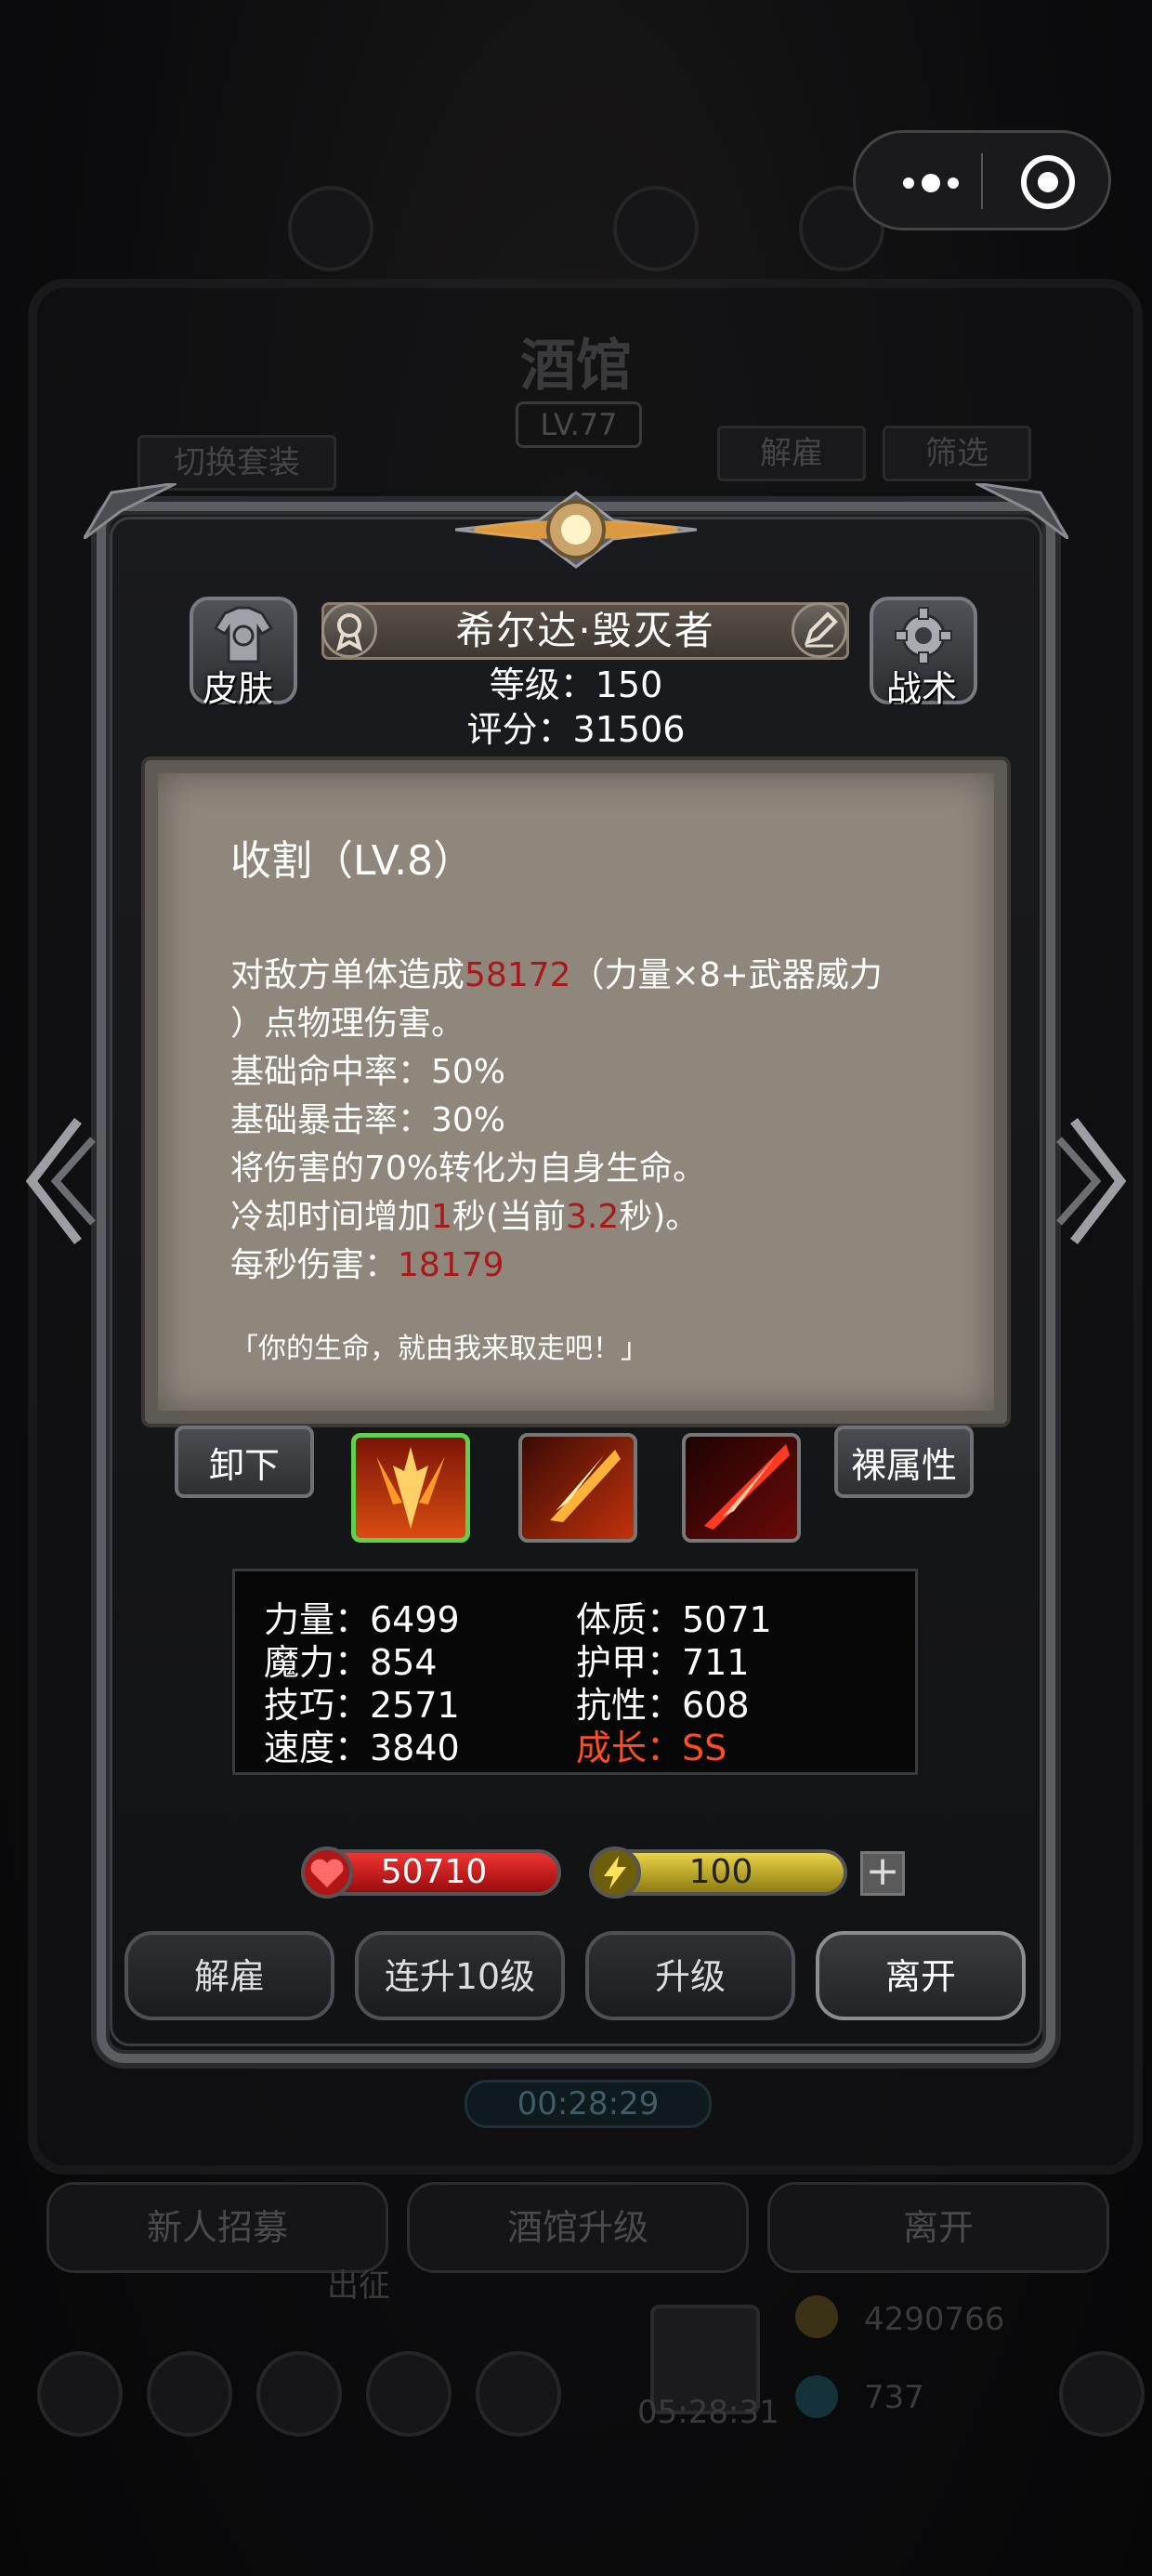 The image size is (1152, 2576). I want to click on blood-slash-glyph, so click(747, 1487).